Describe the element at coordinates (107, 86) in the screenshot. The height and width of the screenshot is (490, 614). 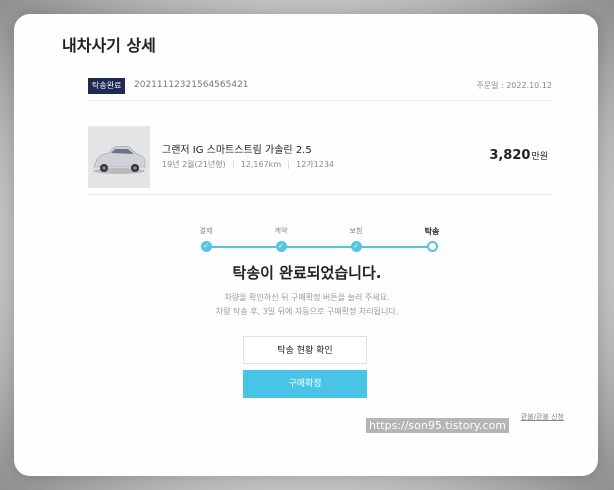
I see `status-badge: 탁송완료` at that location.